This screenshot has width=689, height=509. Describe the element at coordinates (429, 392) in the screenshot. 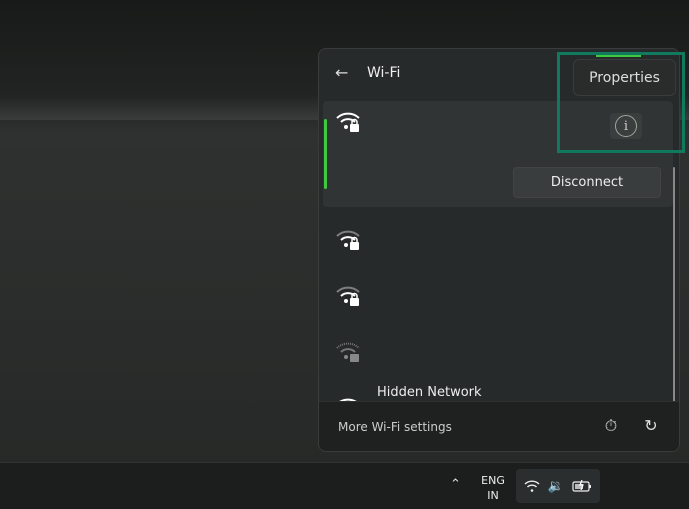

I see `network-name: Hidden Network` at that location.